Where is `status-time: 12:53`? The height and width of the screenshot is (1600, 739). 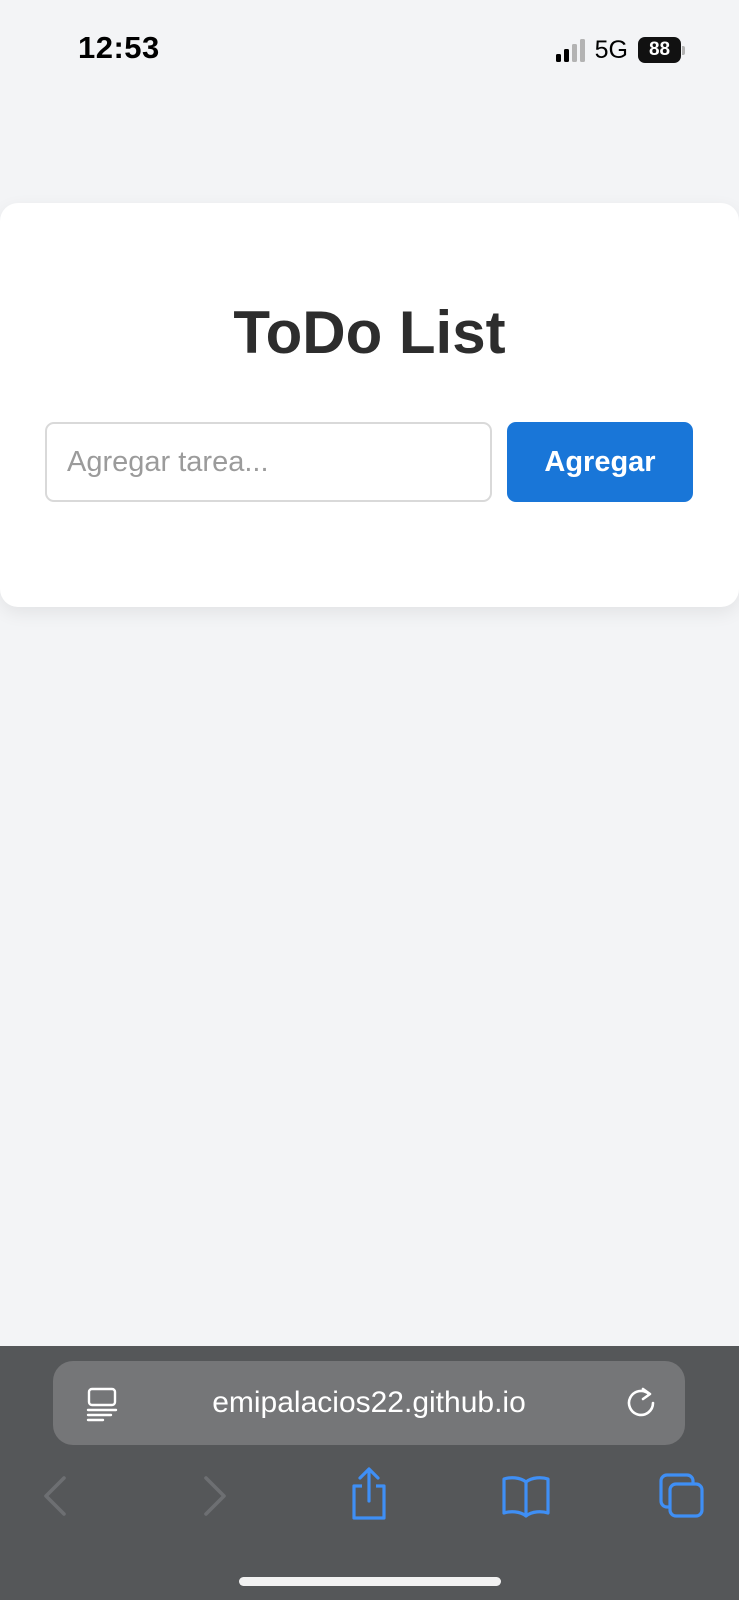
status-time: 12:53 is located at coordinates (119, 47).